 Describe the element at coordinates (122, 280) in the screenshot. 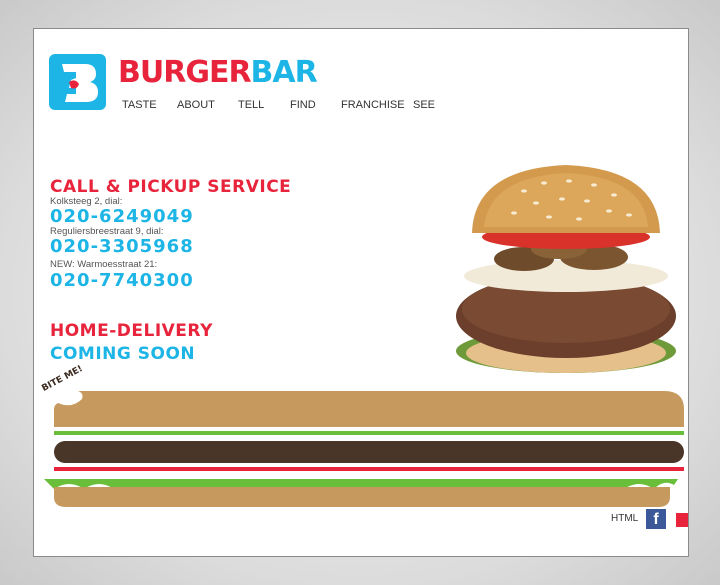

I see `location-phone: 020-7740300` at that location.